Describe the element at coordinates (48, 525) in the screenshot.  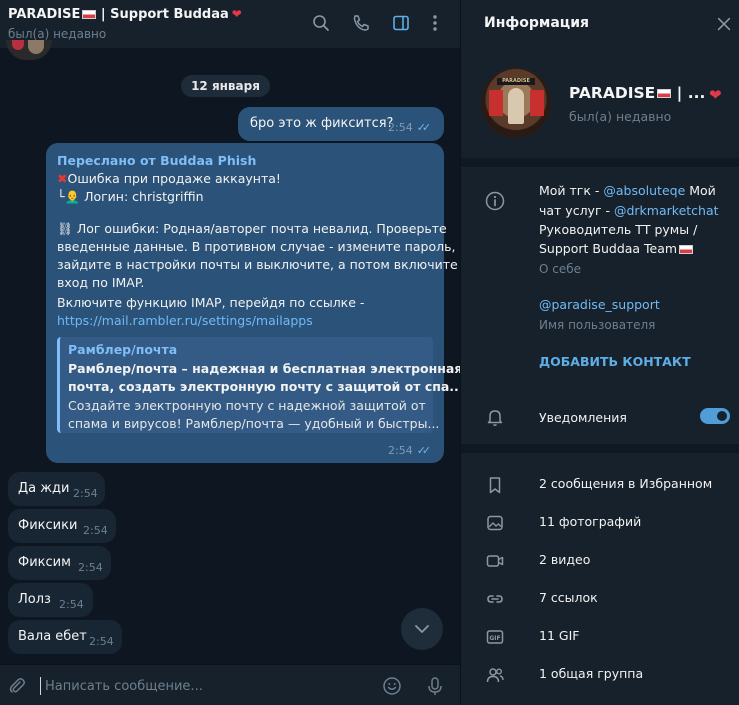
I see `incoming-message-text: Фиксики` at that location.